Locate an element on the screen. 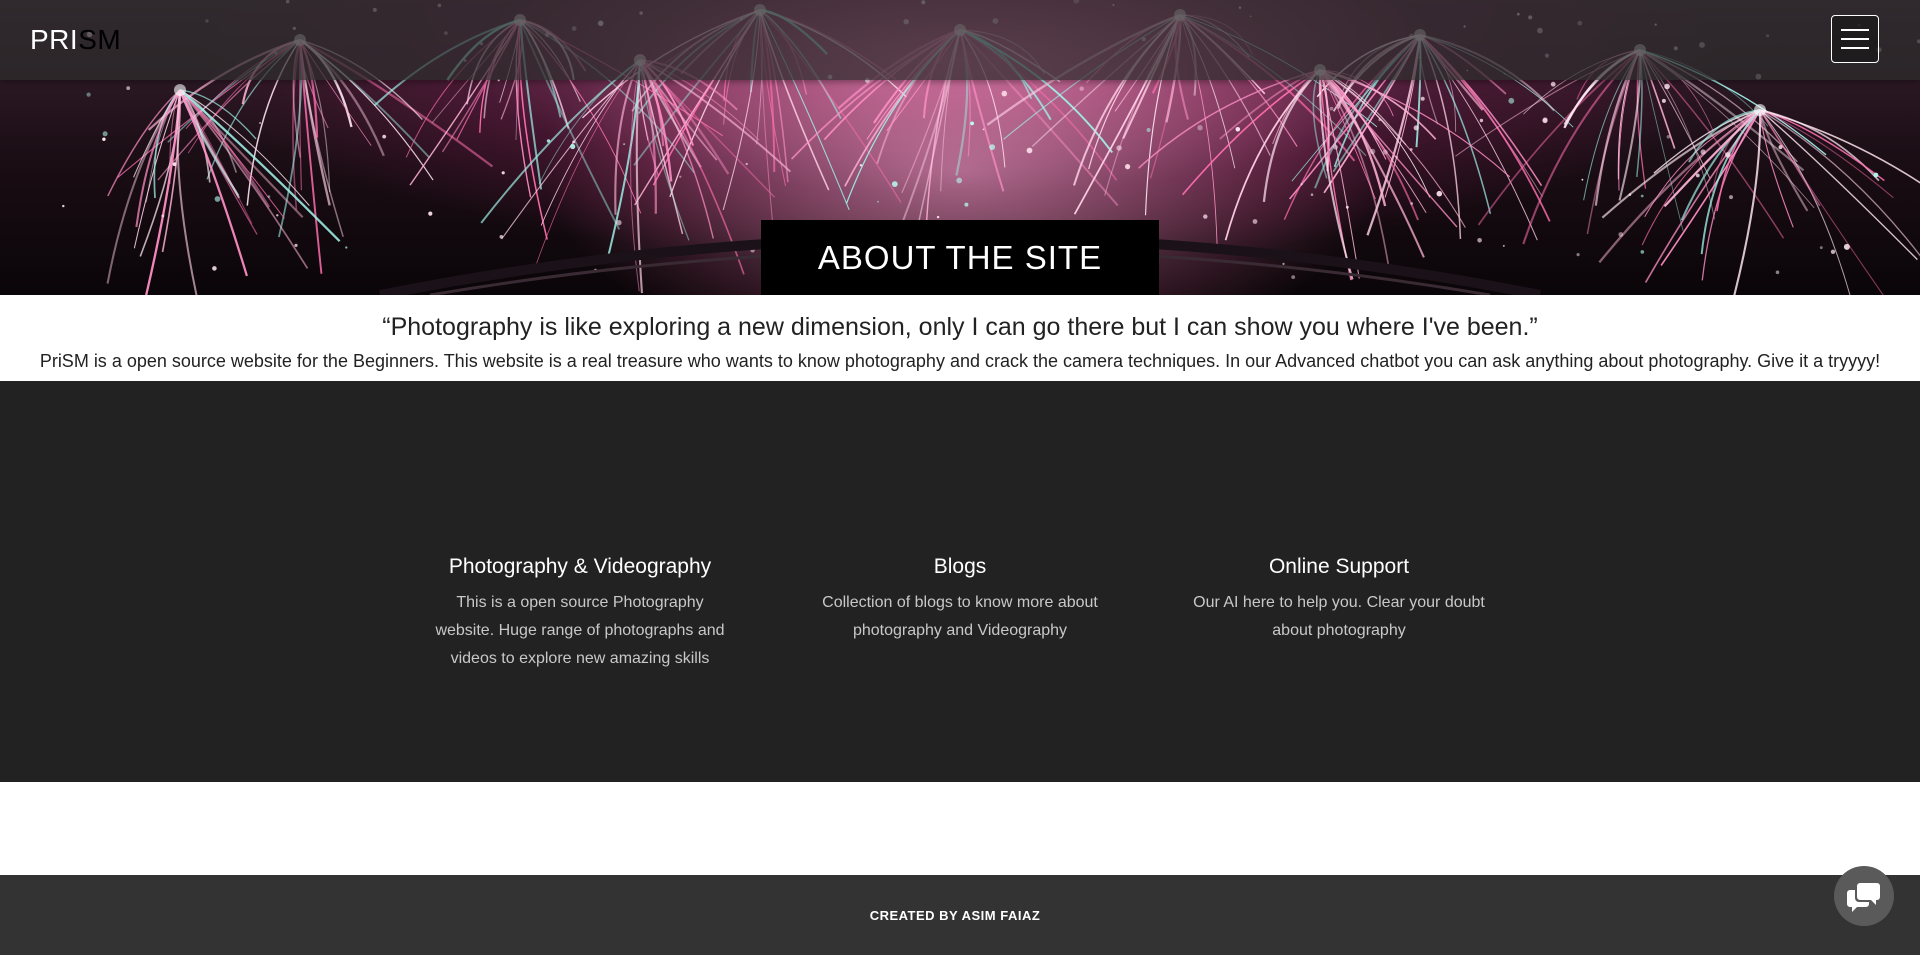 Image resolution: width=1920 pixels, height=955 pixels. logo-text-dark: SM is located at coordinates (100, 39).